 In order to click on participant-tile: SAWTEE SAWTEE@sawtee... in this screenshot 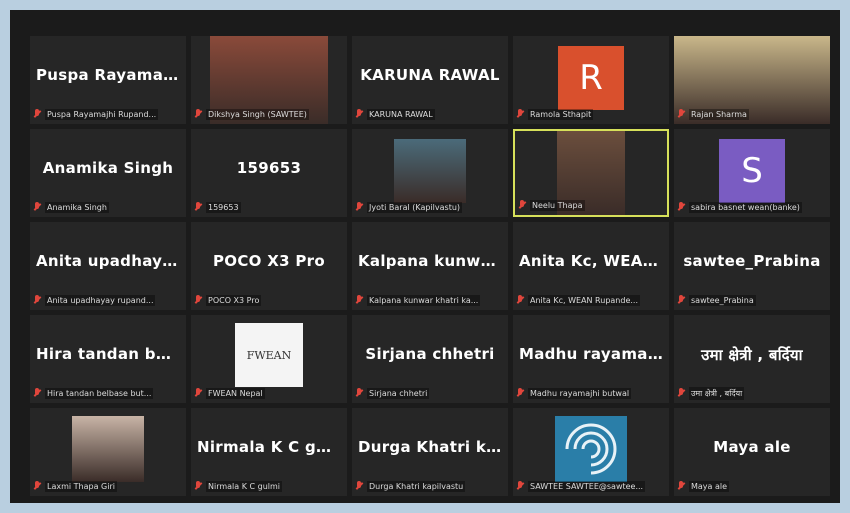, I will do `click(591, 452)`.